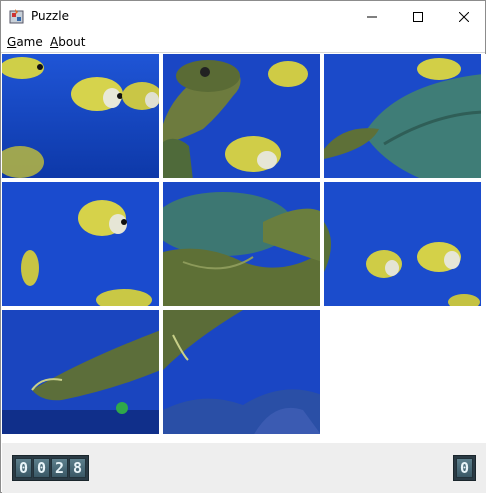 The image size is (486, 493). Describe the element at coordinates (244, 468) in the screenshot. I see `status-bar: 0 0 2 8 0` at that location.